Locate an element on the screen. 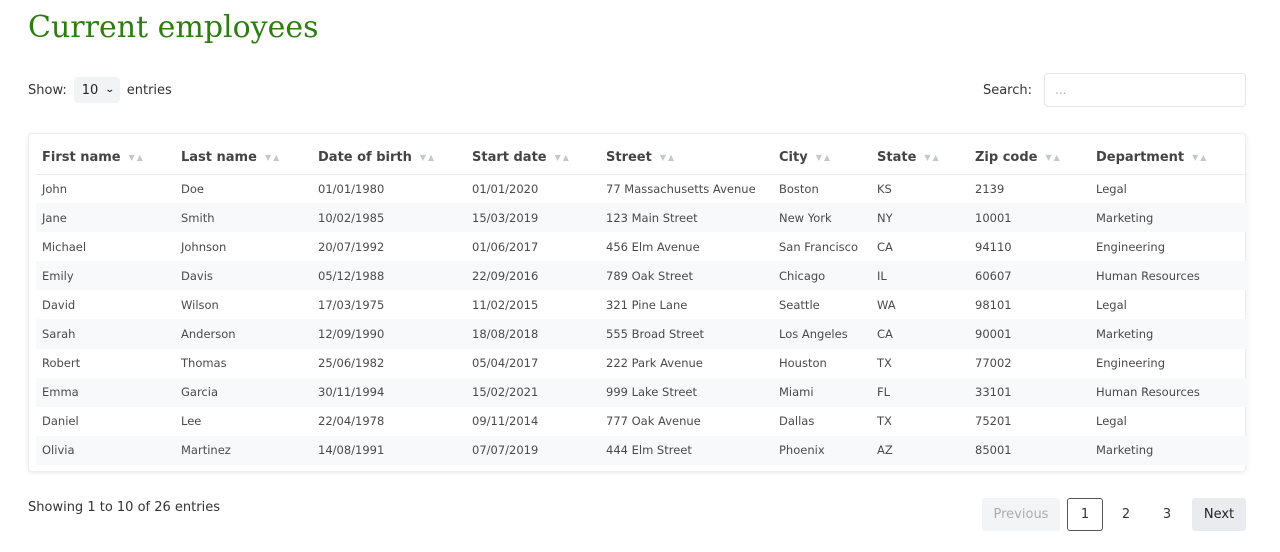 The image size is (1280, 552). table-cell: 22/09/2016 is located at coordinates (533, 276).